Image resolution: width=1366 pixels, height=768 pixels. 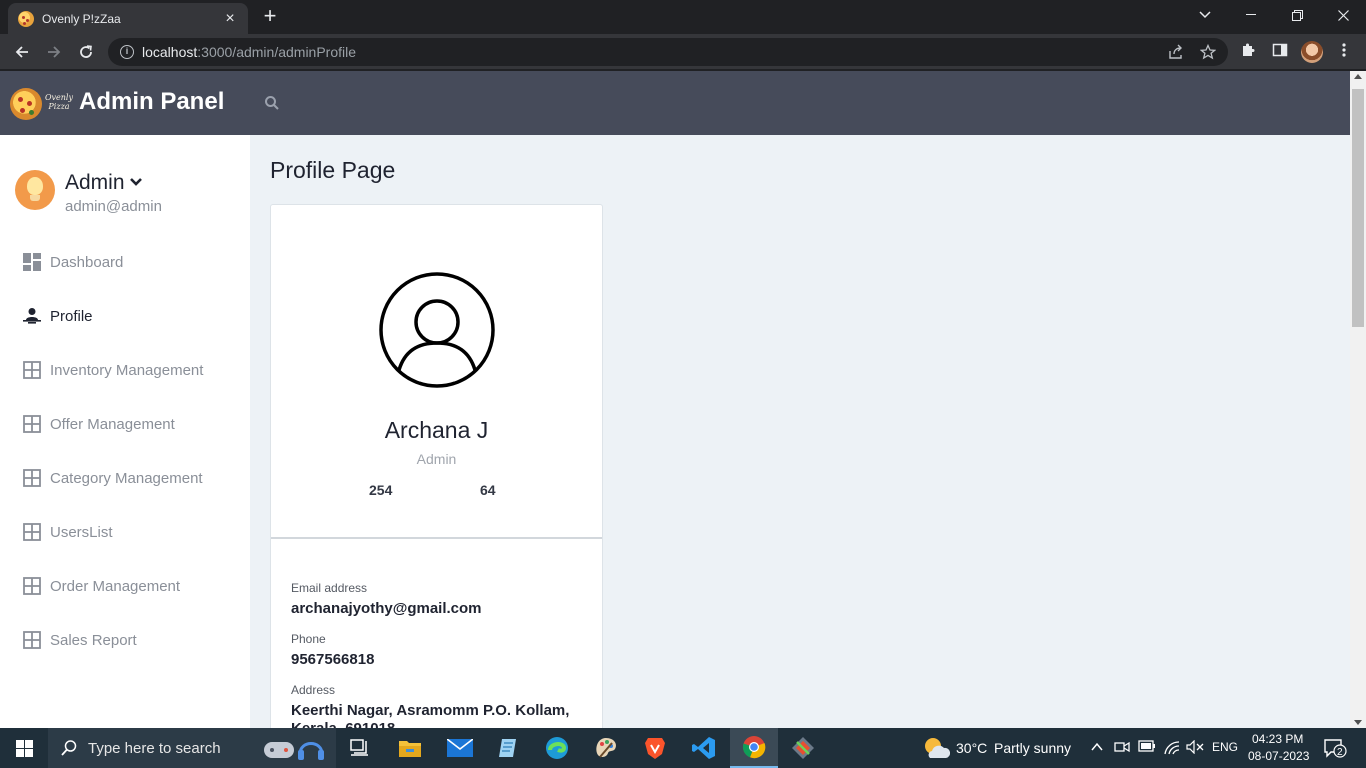 I want to click on paint-icon, so click(x=606, y=748).